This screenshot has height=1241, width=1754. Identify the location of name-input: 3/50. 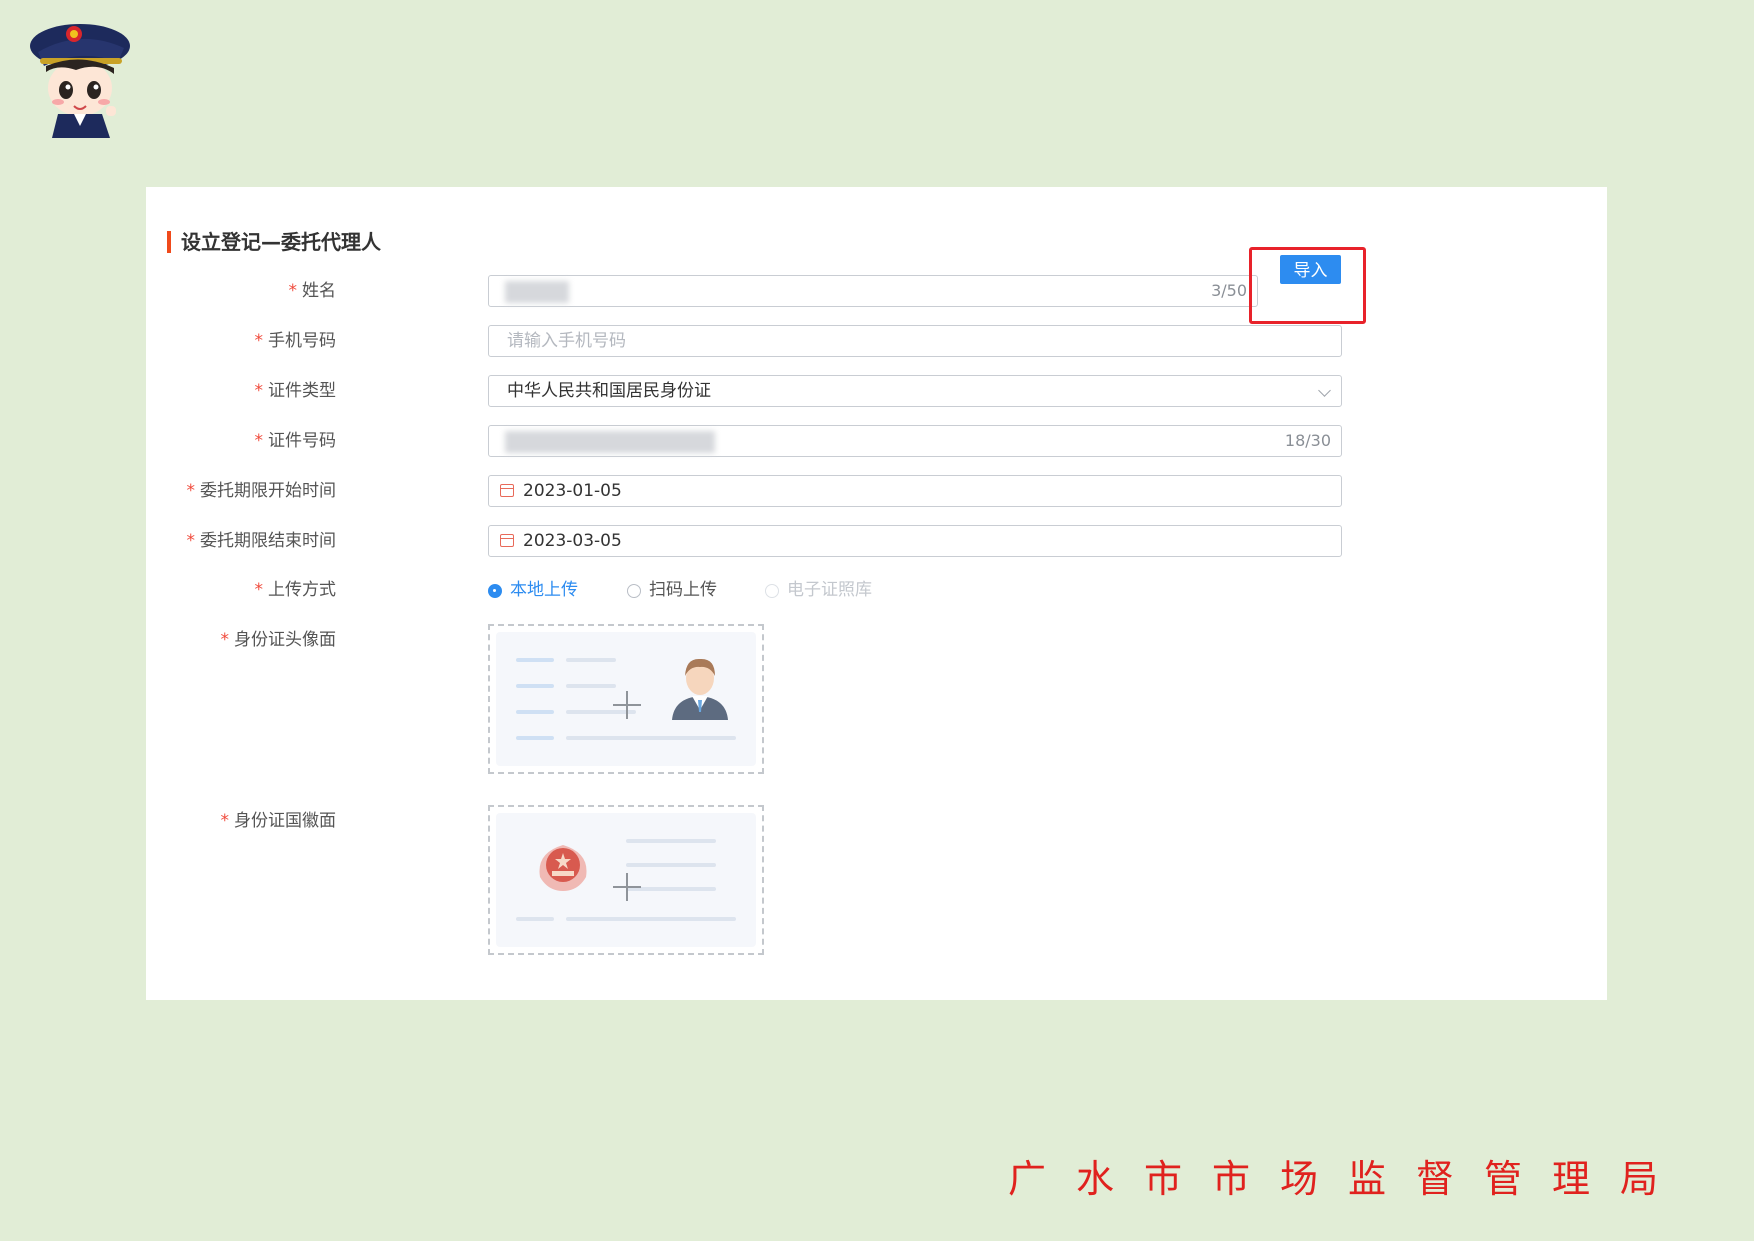
(873, 291).